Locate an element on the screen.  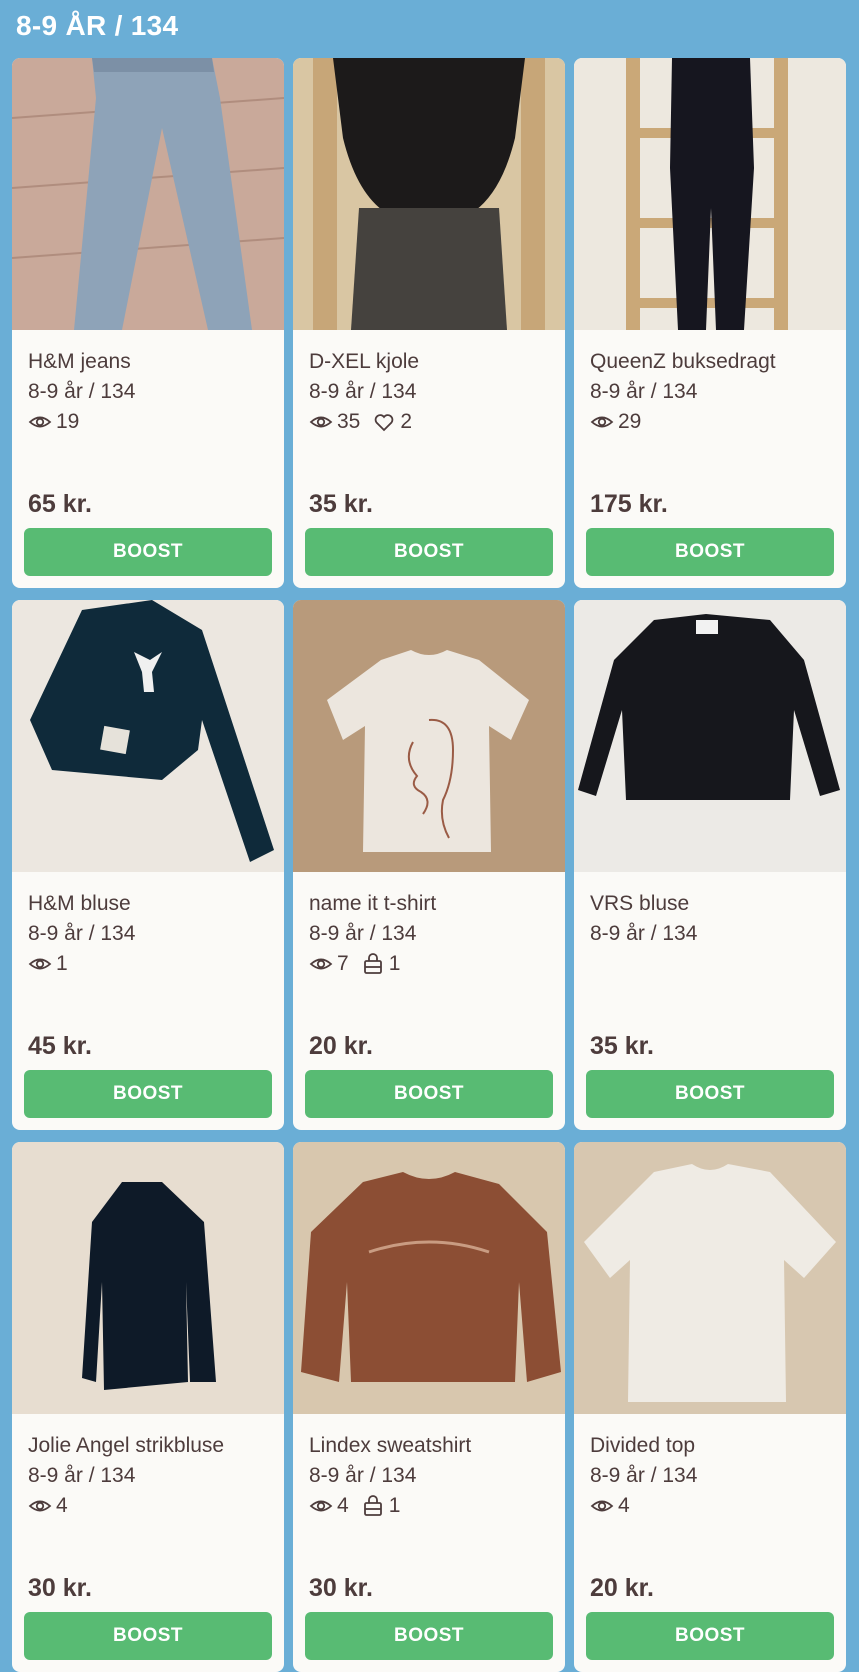
product-card: H&M bluse 8-9 år / 134 1 45 kr. BOOST is located at coordinates (148, 865).